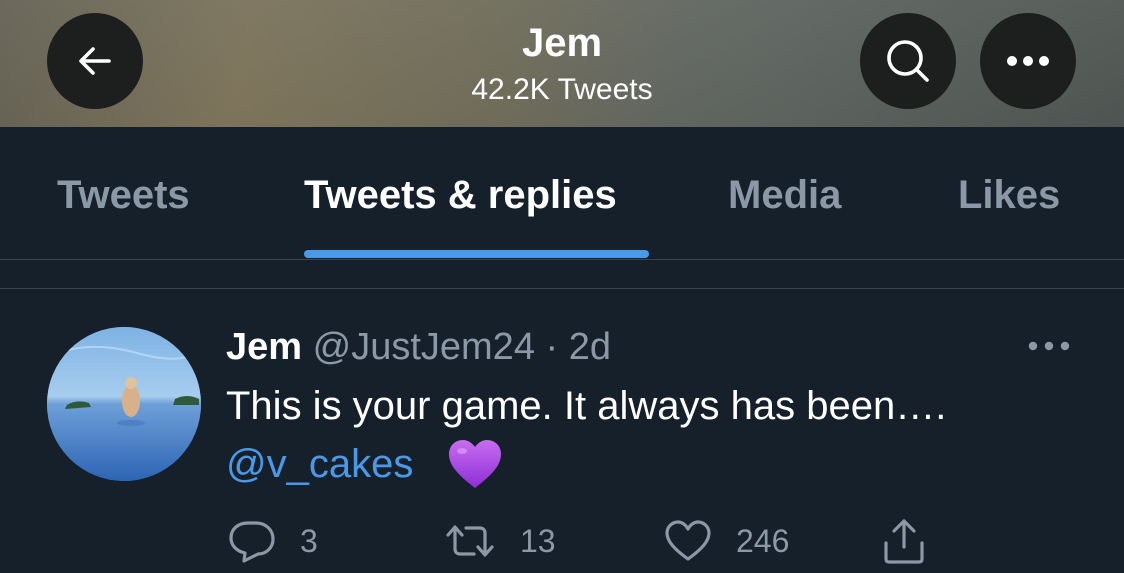 This screenshot has width=1124, height=573. What do you see at coordinates (562, 89) in the screenshot?
I see `tweet-count: 42.2K Tweets` at bounding box center [562, 89].